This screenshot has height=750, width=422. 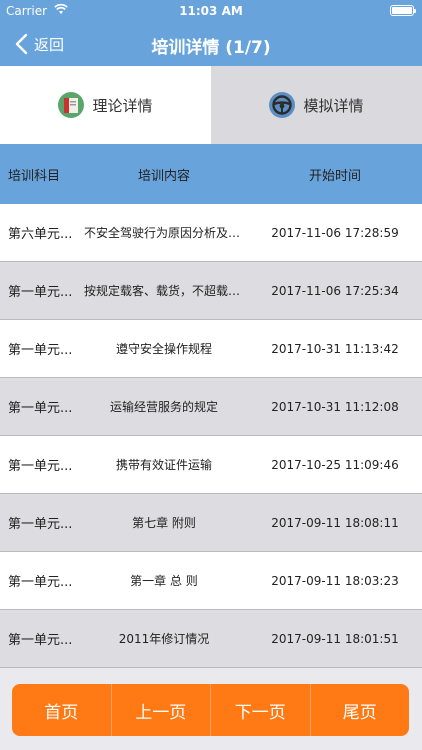 What do you see at coordinates (34, 176) in the screenshot?
I see `header-subject: 培训科目` at bounding box center [34, 176].